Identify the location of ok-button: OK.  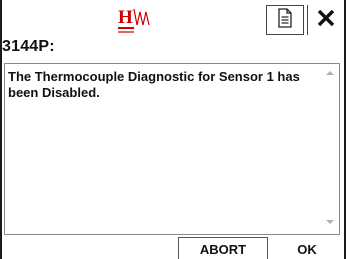
(307, 248).